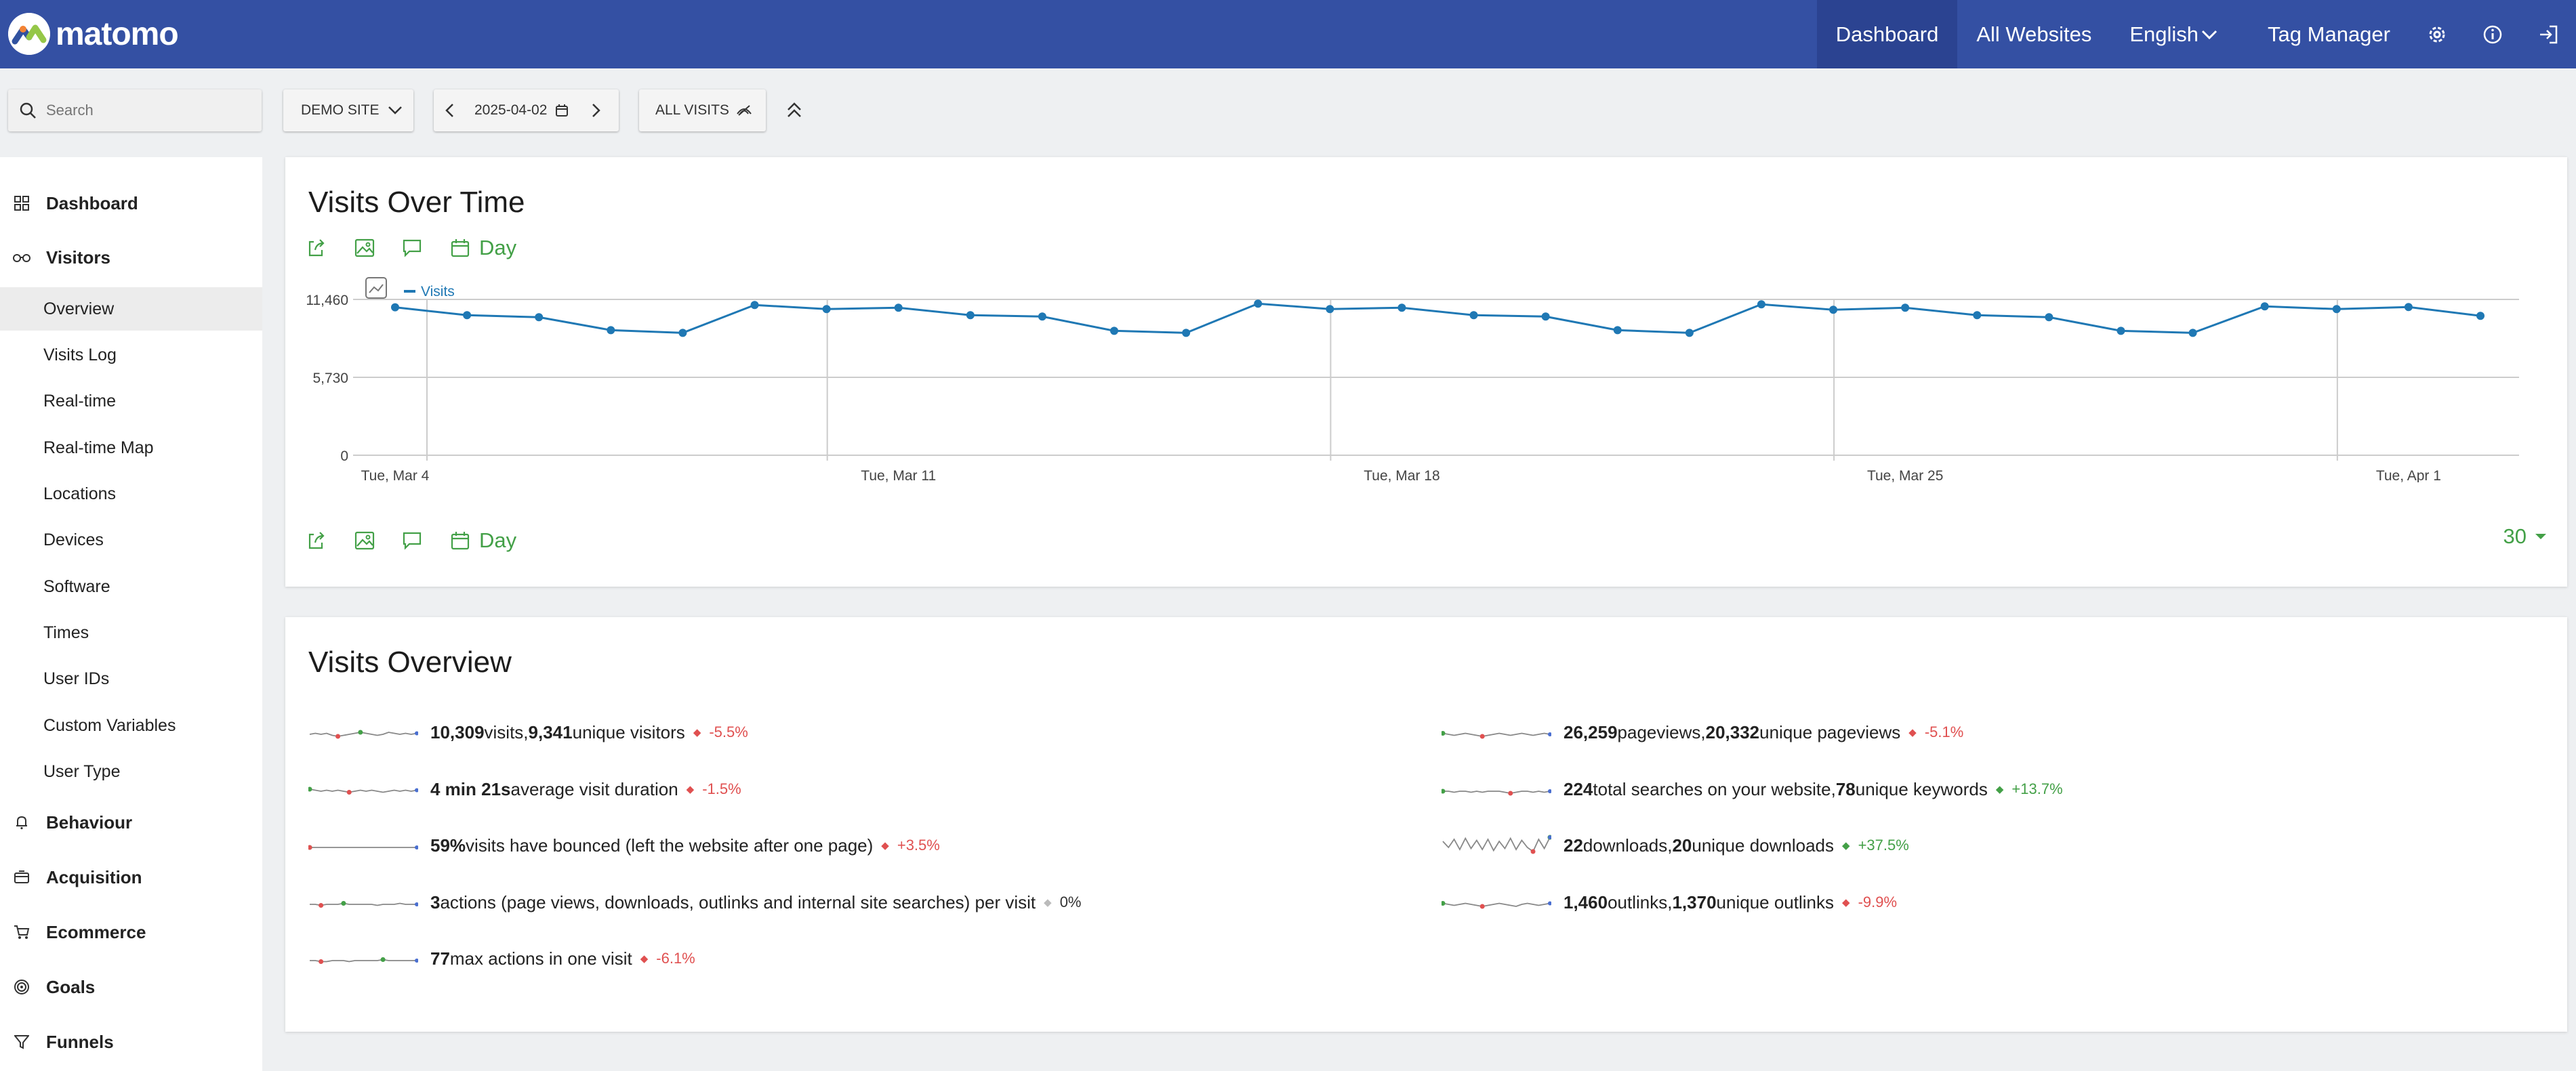  Describe the element at coordinates (795, 110) in the screenshot. I see `collapse-controls-button` at that location.